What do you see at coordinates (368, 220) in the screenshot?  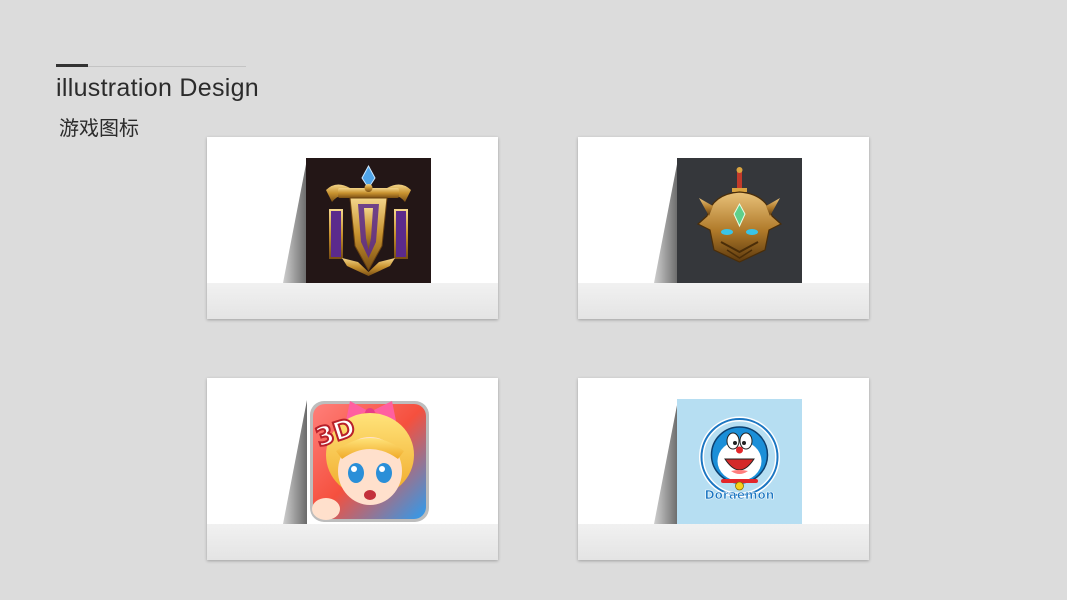 I see `golden-emblem-icon` at bounding box center [368, 220].